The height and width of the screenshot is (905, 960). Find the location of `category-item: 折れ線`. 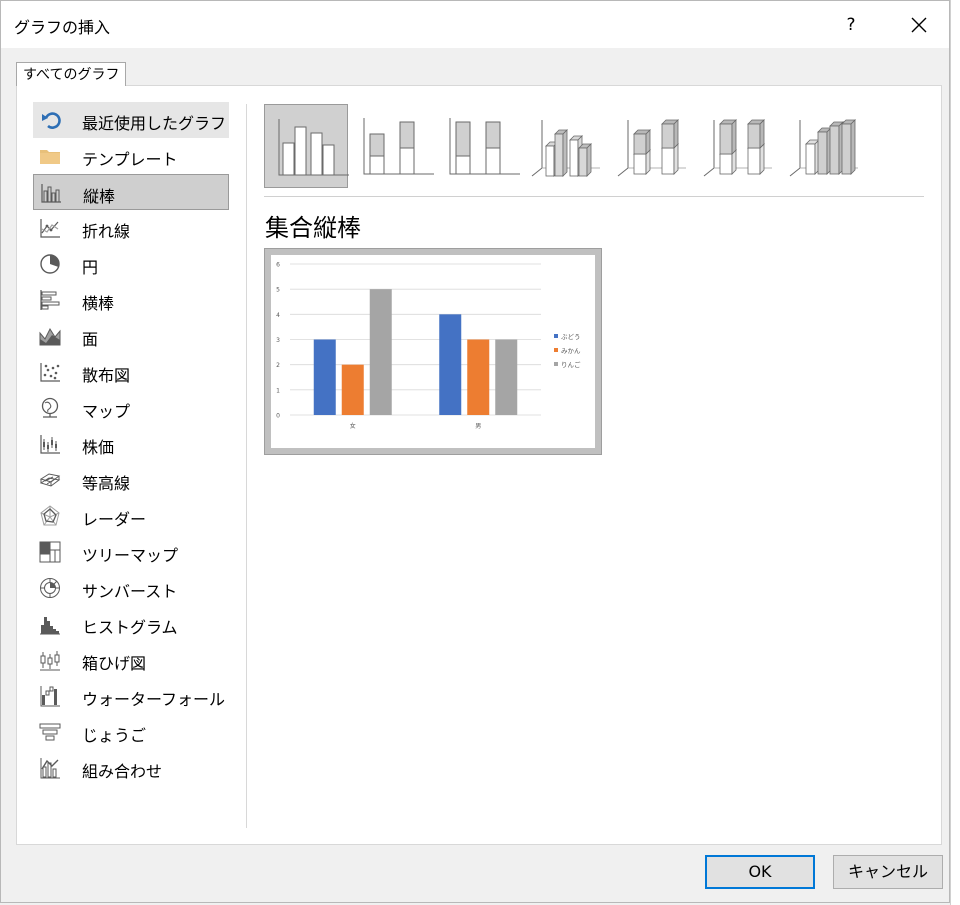

category-item: 折れ線 is located at coordinates (131, 228).